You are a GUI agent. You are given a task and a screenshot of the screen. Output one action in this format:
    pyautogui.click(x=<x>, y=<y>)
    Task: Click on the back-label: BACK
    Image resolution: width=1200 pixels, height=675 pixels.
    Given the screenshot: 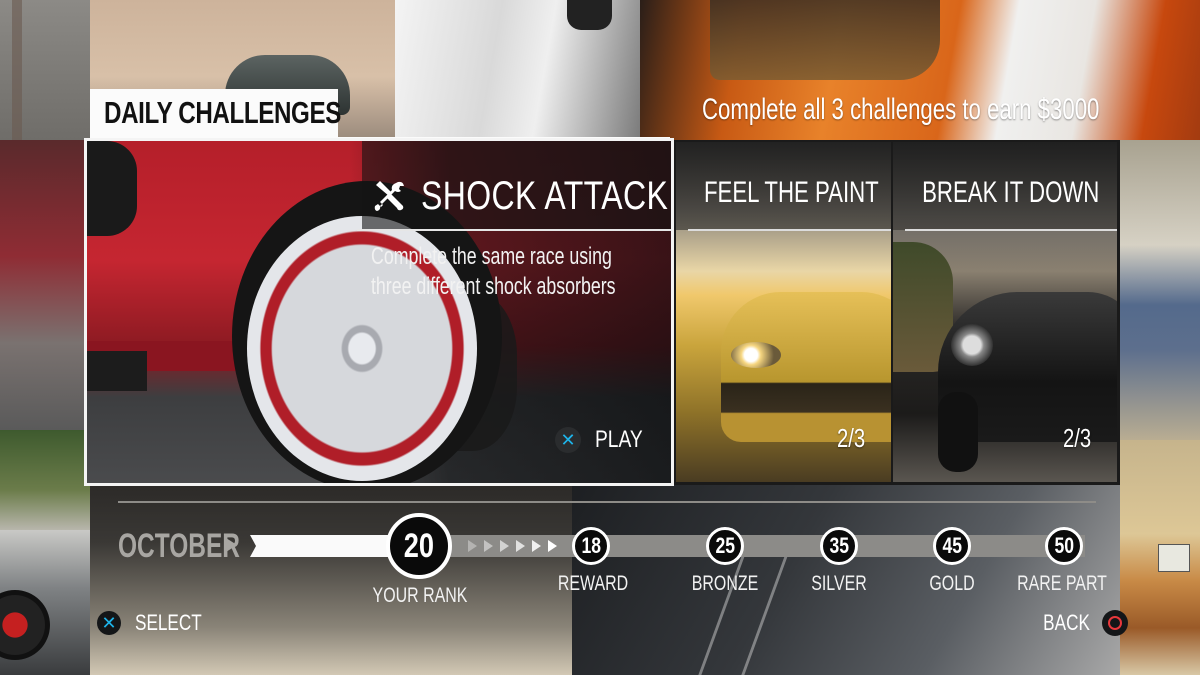 What is the action you would take?
    pyautogui.click(x=1066, y=622)
    